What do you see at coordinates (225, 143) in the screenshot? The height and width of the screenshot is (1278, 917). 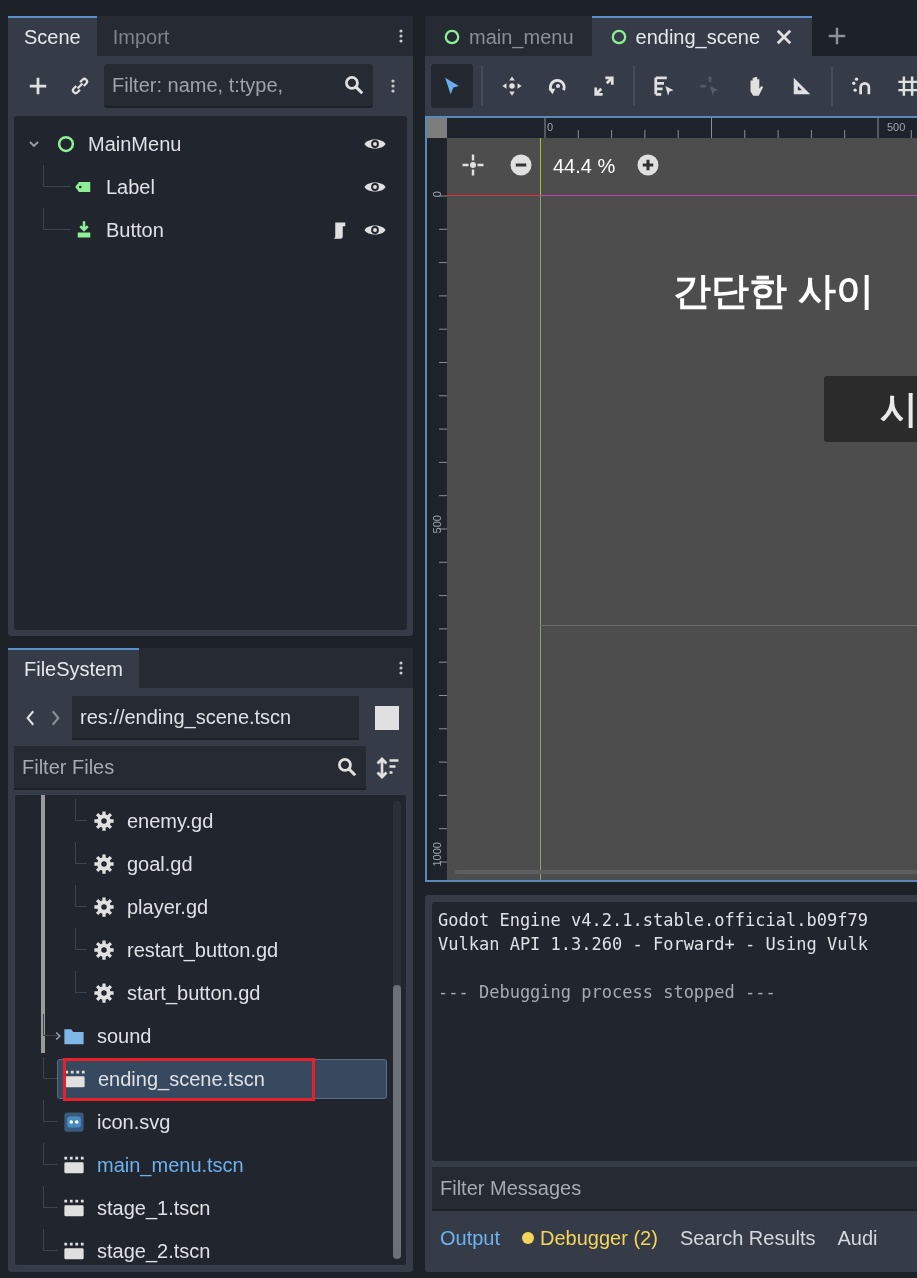 I see `node-name: MainMenu` at bounding box center [225, 143].